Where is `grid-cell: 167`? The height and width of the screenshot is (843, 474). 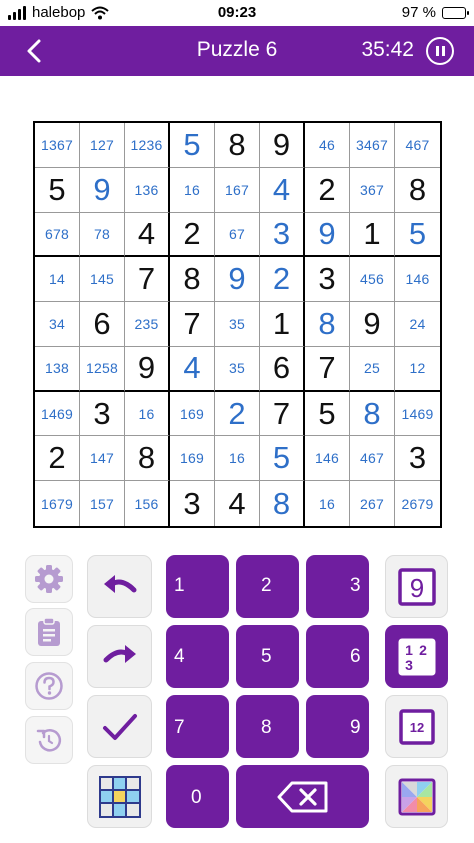
grid-cell: 167 is located at coordinates (237, 190).